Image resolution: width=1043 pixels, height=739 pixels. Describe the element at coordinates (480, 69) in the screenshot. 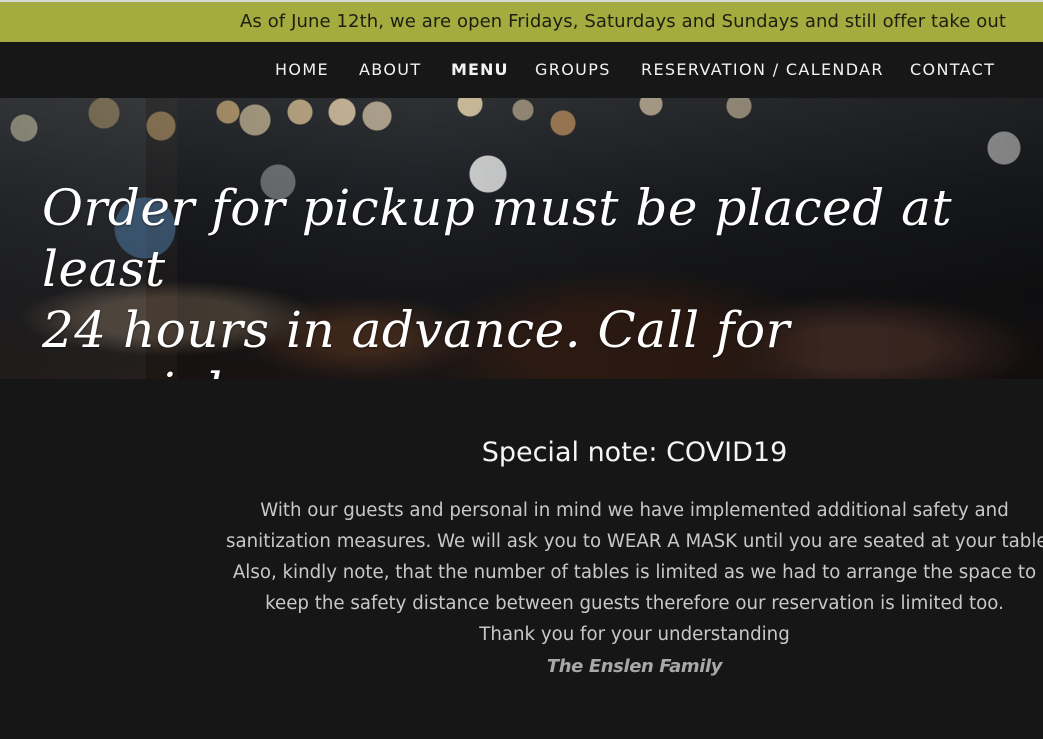

I see `nav-menu-link: MENU` at that location.